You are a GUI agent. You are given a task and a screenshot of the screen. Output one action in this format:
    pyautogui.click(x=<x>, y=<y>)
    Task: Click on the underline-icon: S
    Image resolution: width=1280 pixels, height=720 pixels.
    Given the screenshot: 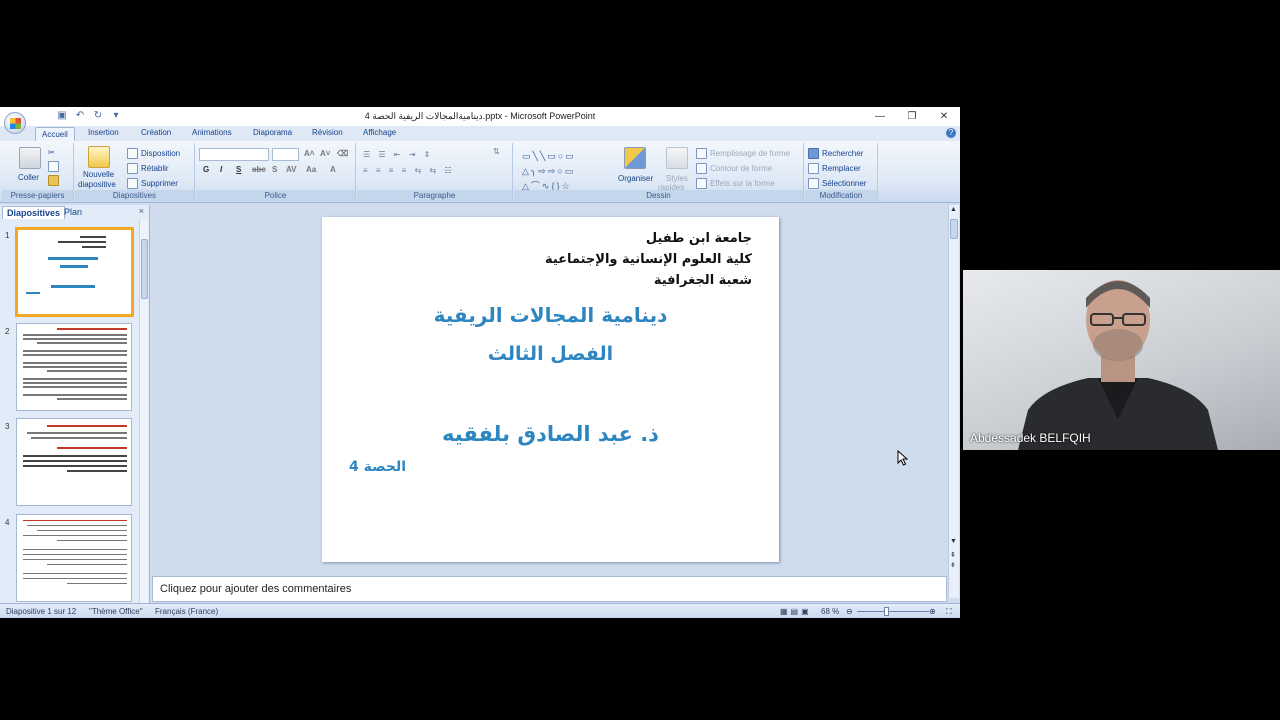 What is the action you would take?
    pyautogui.click(x=238, y=169)
    